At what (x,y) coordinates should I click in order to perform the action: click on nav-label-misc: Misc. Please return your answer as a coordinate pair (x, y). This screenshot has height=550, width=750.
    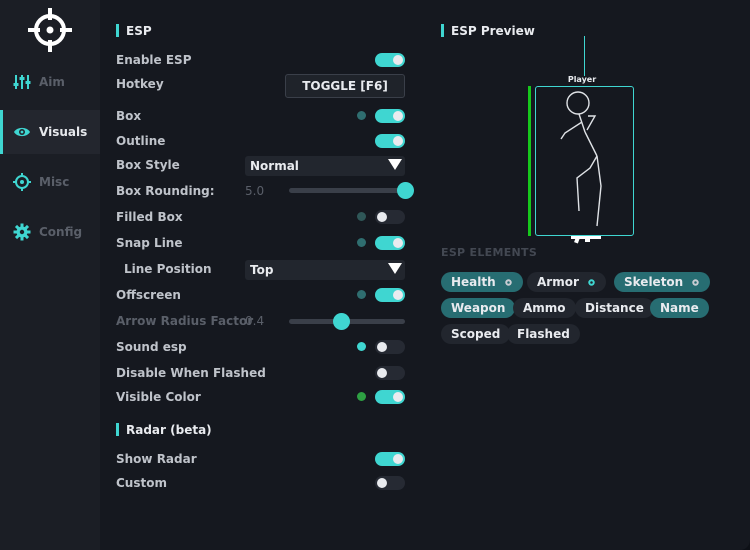
    Looking at the image, I should click on (54, 182).